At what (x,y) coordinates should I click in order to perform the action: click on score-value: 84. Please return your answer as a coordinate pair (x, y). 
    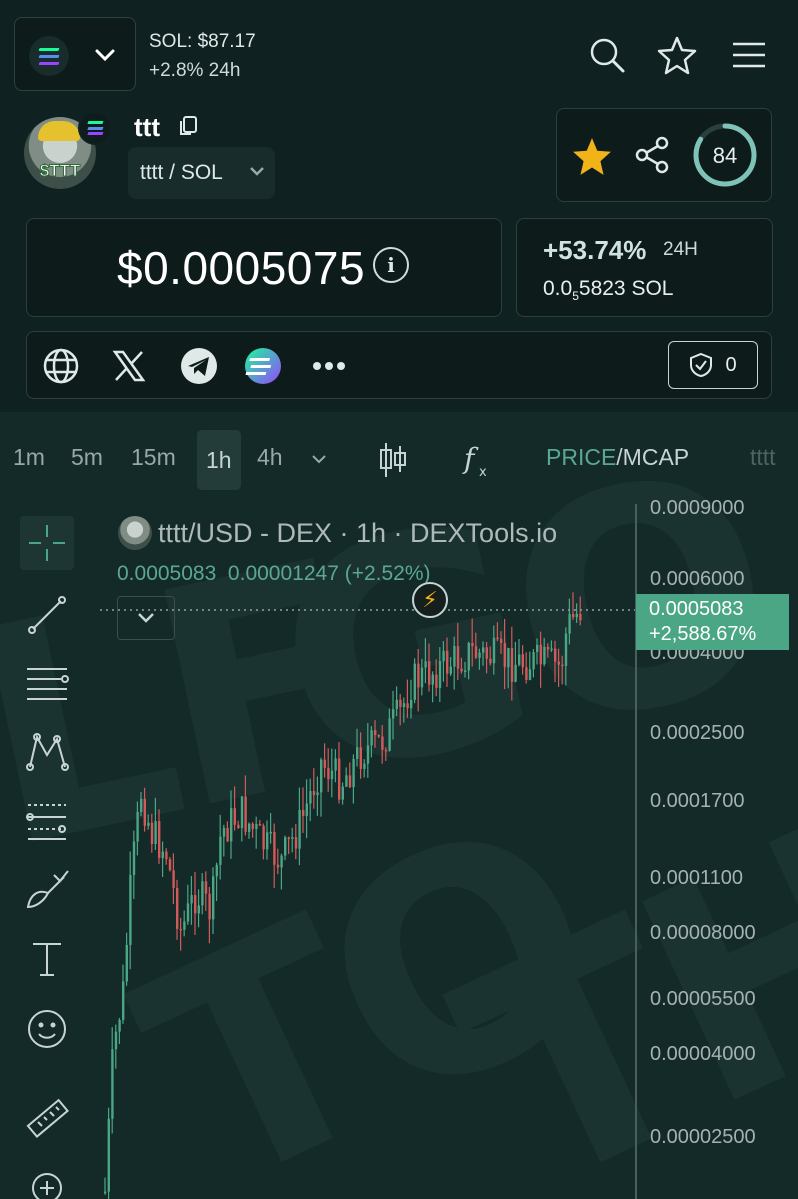
    Looking at the image, I should click on (725, 155).